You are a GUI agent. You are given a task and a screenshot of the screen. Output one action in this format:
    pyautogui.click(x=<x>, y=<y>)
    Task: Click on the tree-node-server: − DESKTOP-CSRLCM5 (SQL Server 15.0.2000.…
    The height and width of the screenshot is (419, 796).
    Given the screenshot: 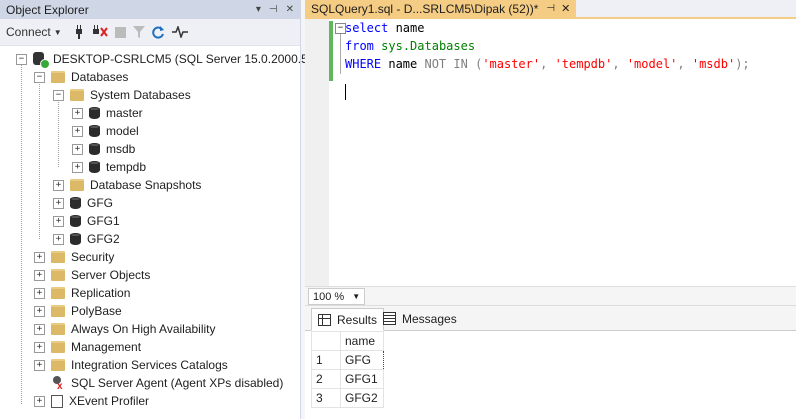 What is the action you would take?
    pyautogui.click(x=171, y=59)
    